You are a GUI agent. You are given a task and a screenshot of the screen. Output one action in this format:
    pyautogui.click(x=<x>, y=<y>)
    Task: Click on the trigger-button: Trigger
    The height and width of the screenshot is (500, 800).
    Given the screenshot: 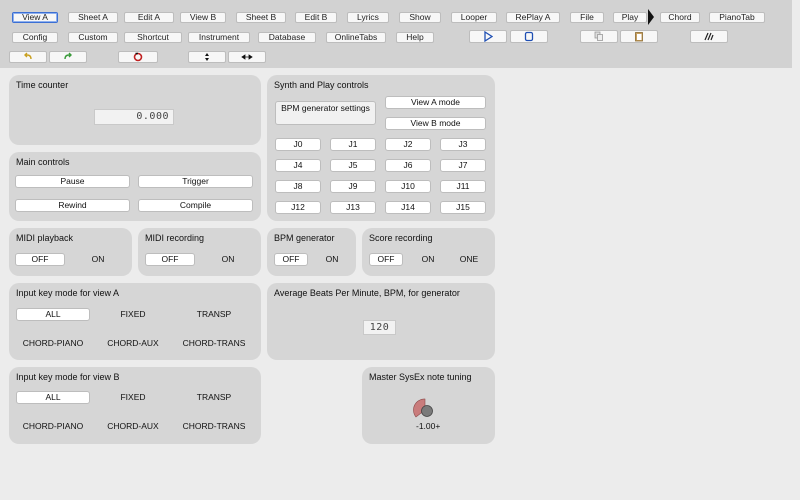 What is the action you would take?
    pyautogui.click(x=195, y=181)
    